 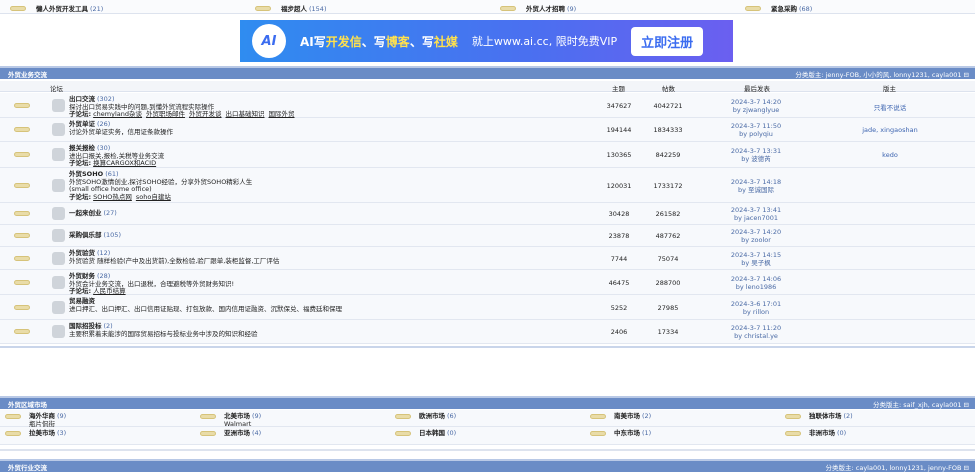 What do you see at coordinates (432, 433) in the screenshot?
I see `market-link: 日本韩国` at bounding box center [432, 433].